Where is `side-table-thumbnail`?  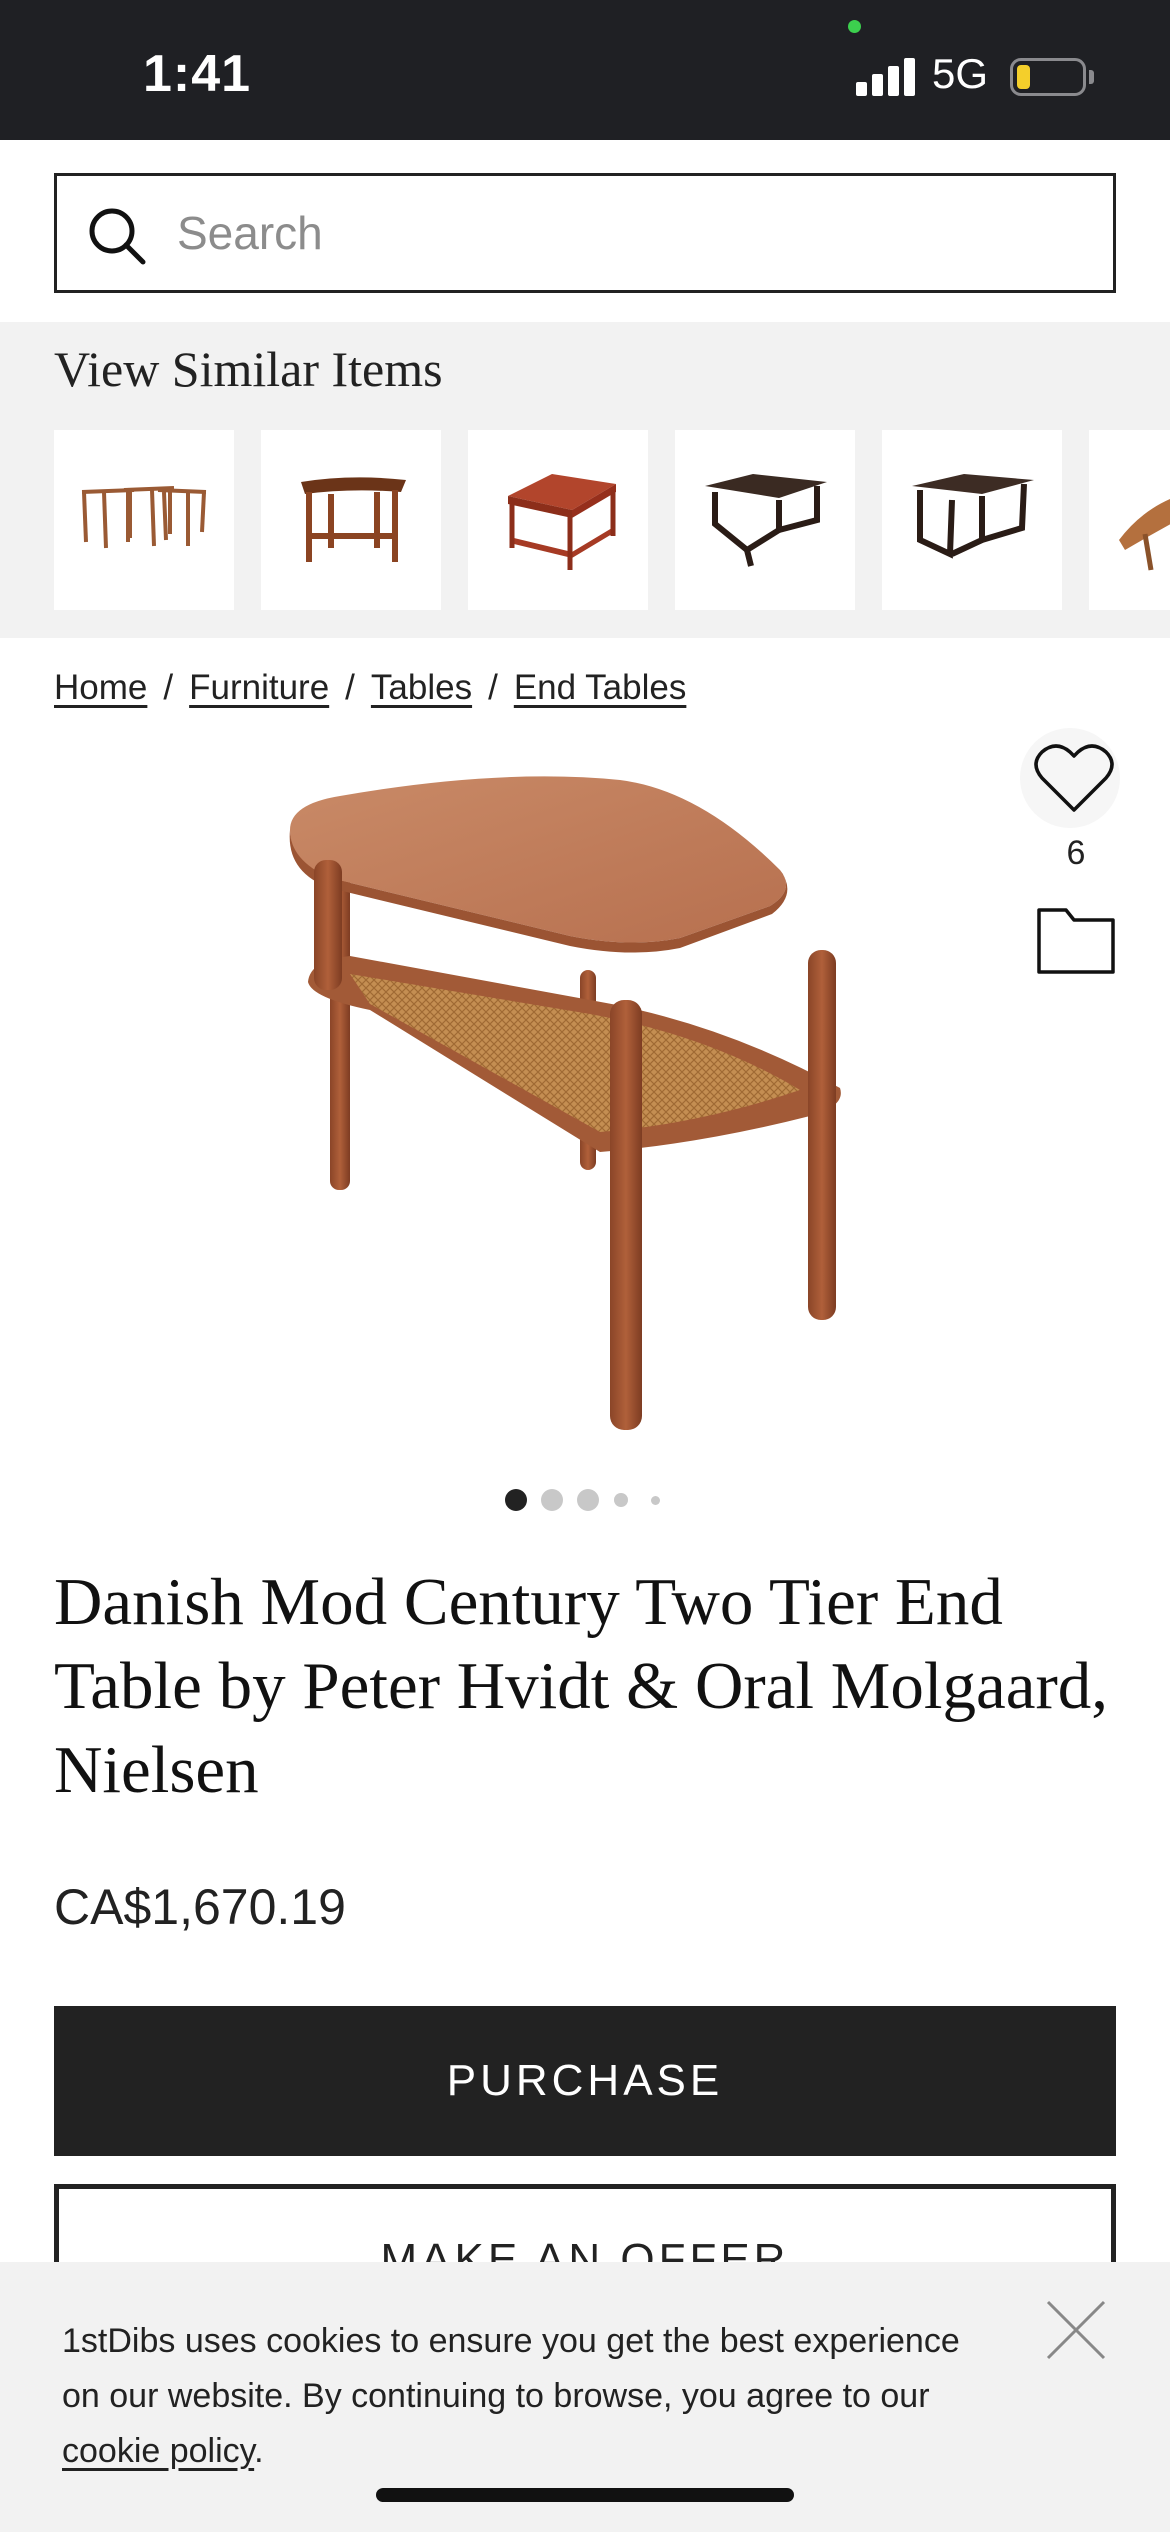 side-table-thumbnail is located at coordinates (353, 519).